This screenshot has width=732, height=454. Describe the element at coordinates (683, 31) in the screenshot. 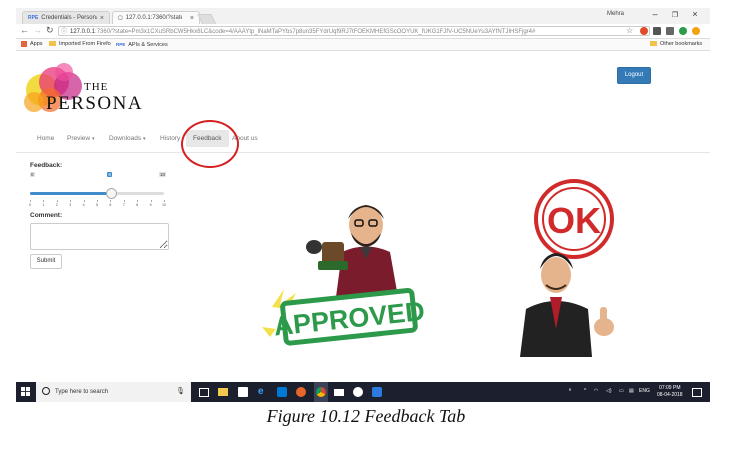

I see `green-extension-icon` at that location.